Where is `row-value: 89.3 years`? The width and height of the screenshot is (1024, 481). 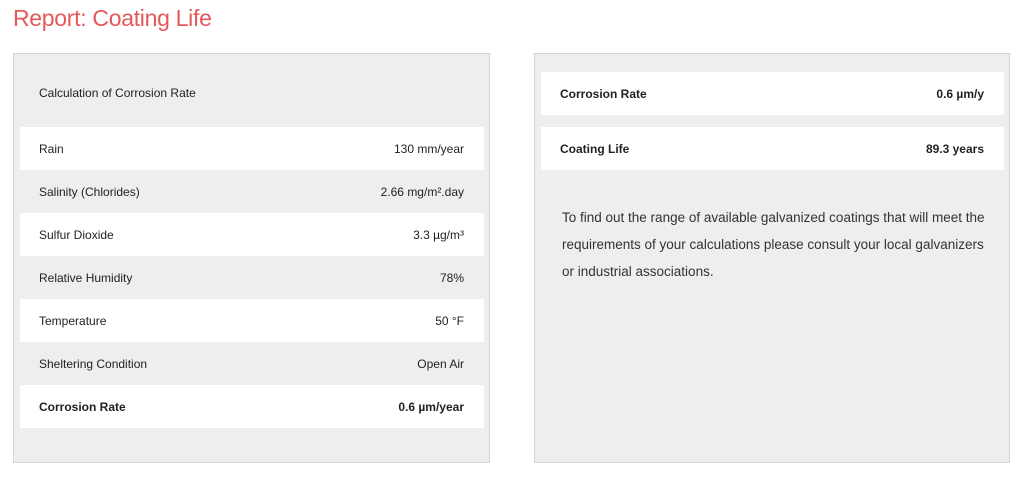 row-value: 89.3 years is located at coordinates (954, 148).